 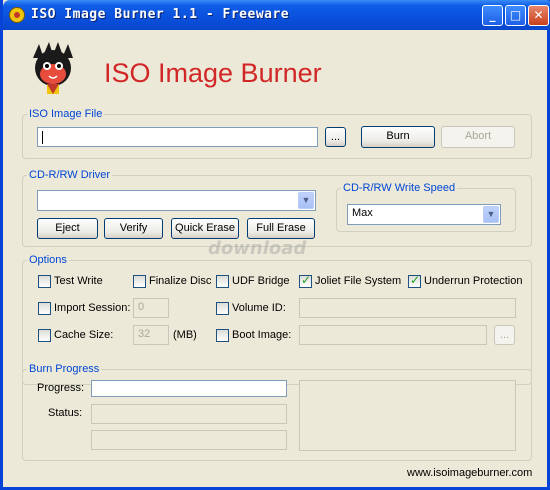 I want to click on import-session-label: Import Session:, so click(x=92, y=308).